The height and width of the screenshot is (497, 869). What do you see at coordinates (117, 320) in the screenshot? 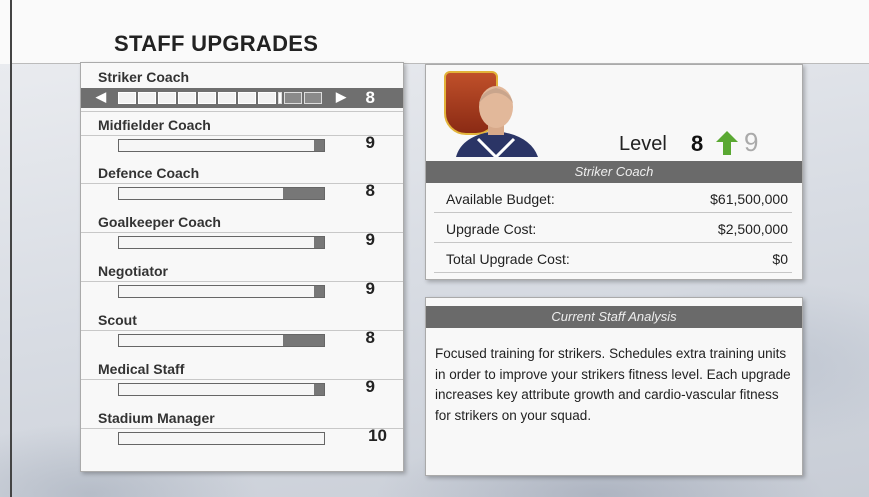
I see `staff-name: Scout` at bounding box center [117, 320].